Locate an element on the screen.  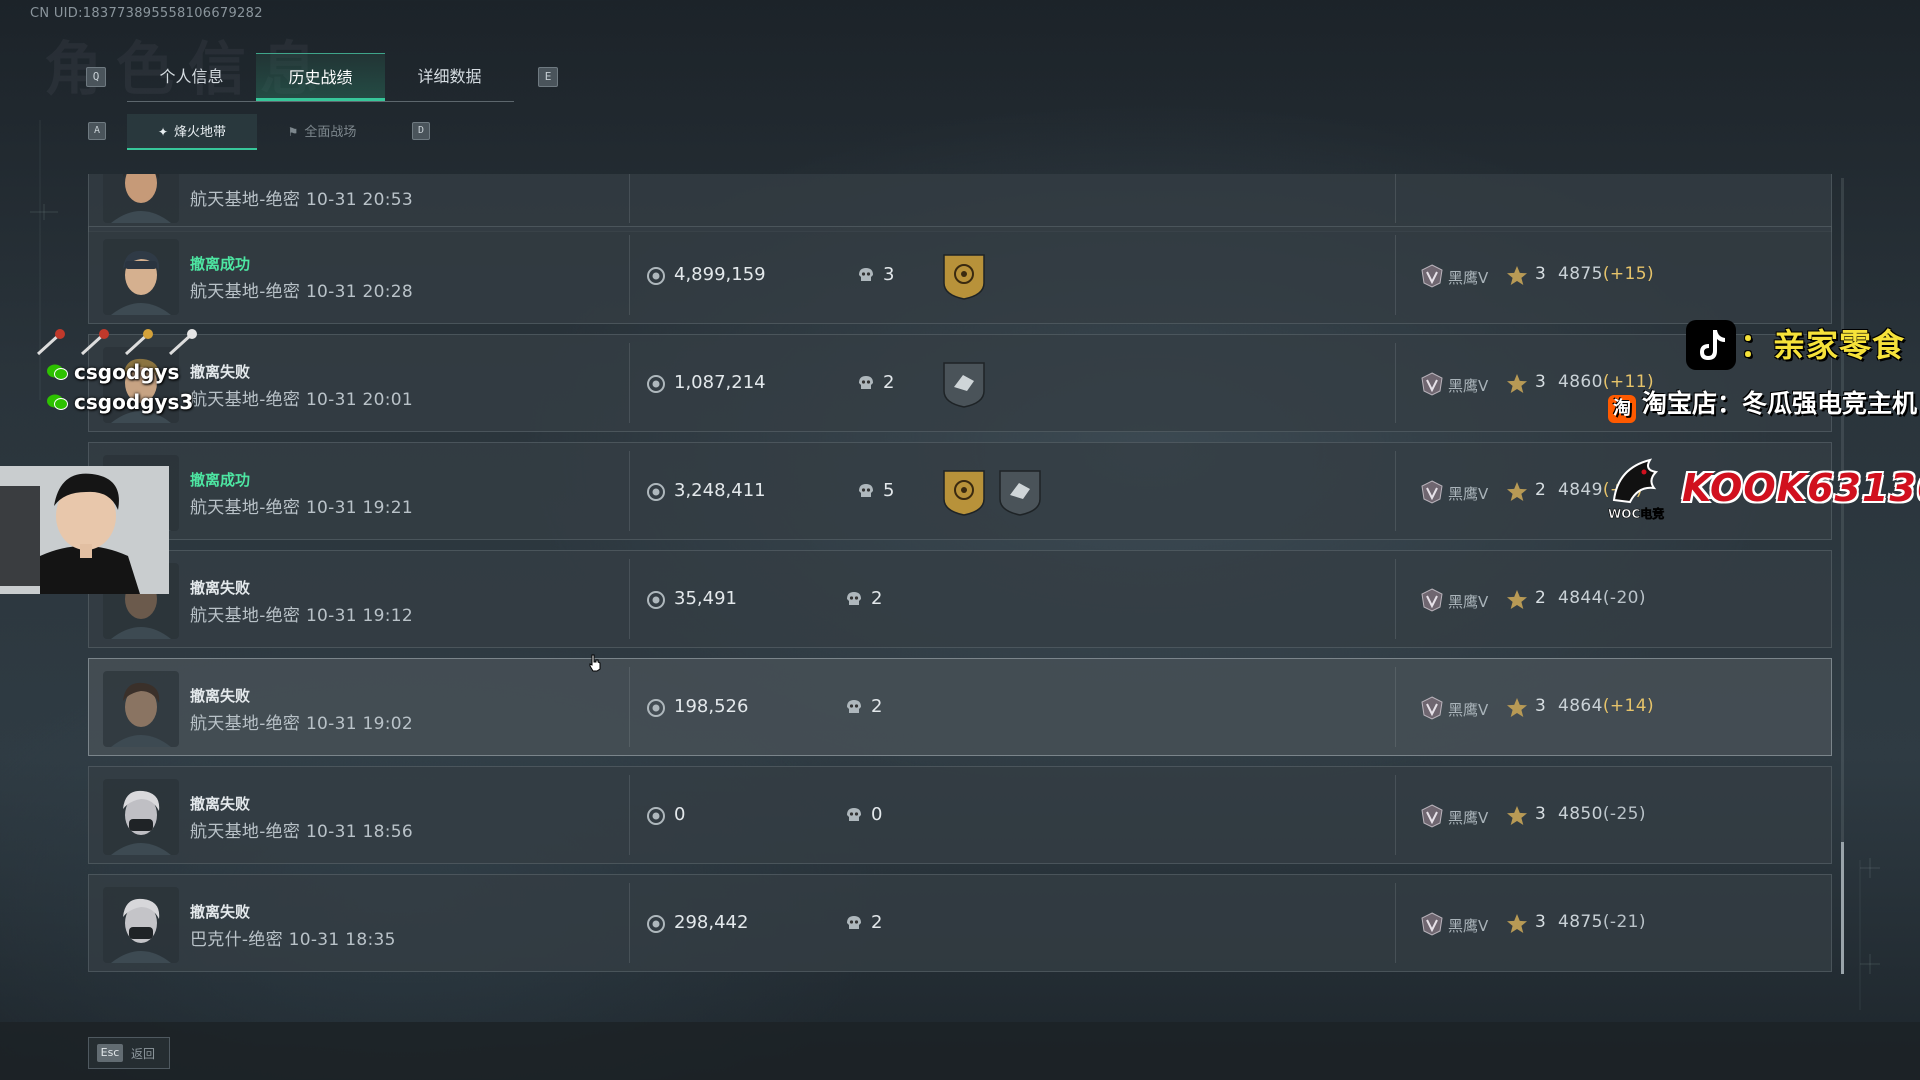
rank-score: 4850(-25) is located at coordinates (1602, 814).